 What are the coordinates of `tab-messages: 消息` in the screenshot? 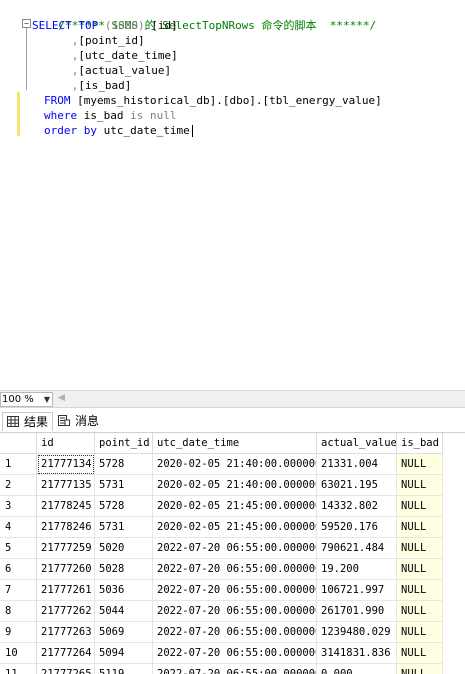 It's located at (78, 421).